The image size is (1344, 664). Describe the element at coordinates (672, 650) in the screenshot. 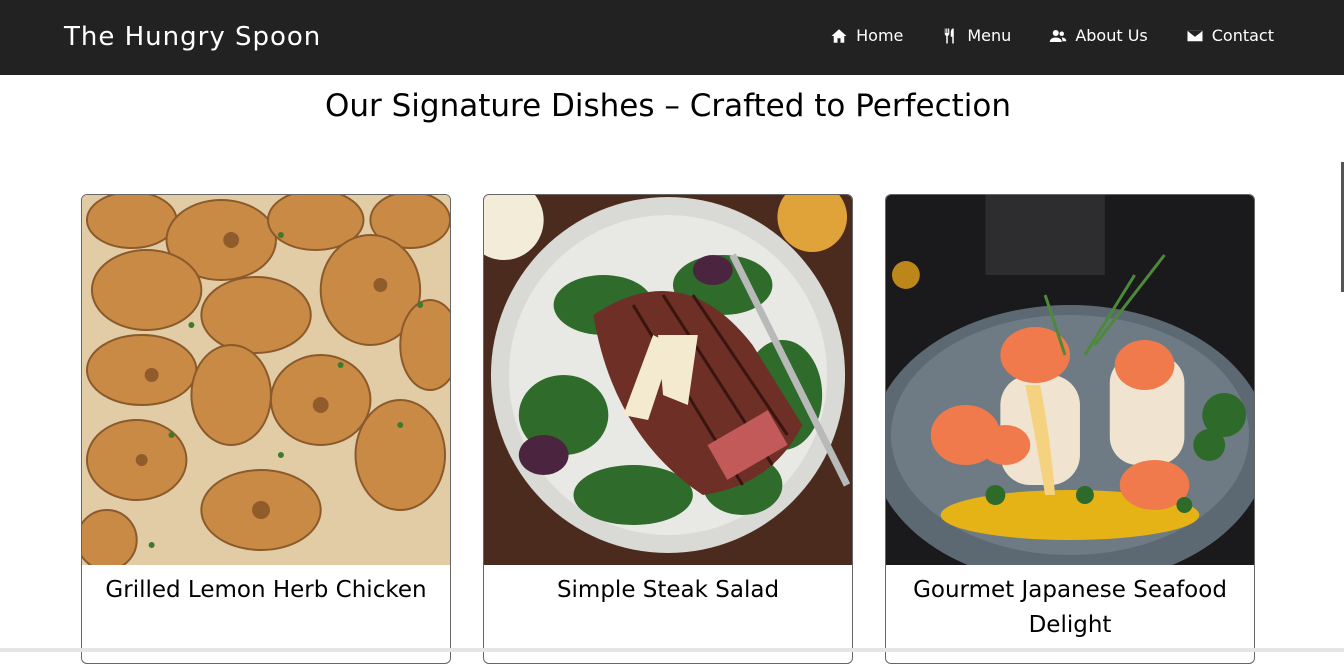

I see `horizontal-scrollbar-track` at that location.